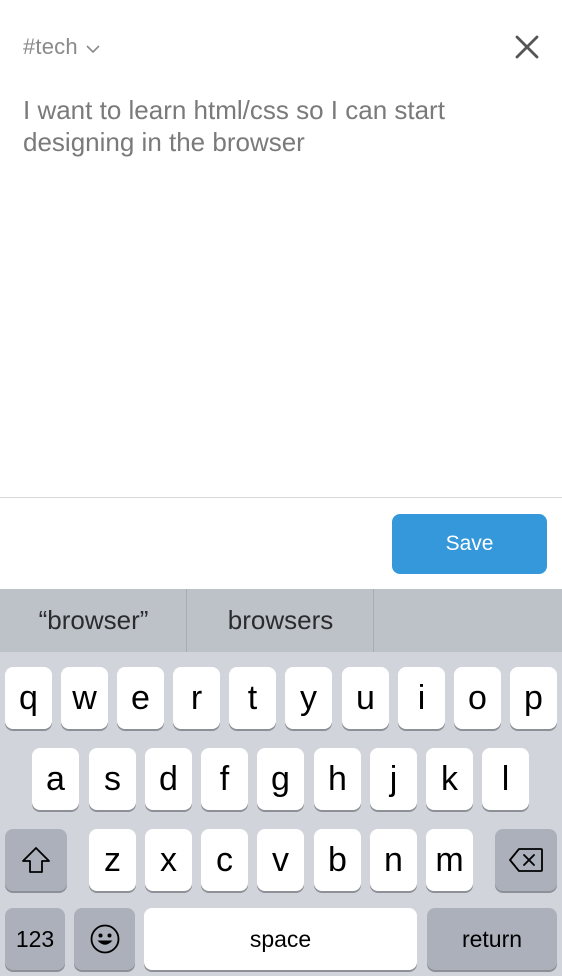  What do you see at coordinates (393, 779) in the screenshot?
I see `key-j: j` at bounding box center [393, 779].